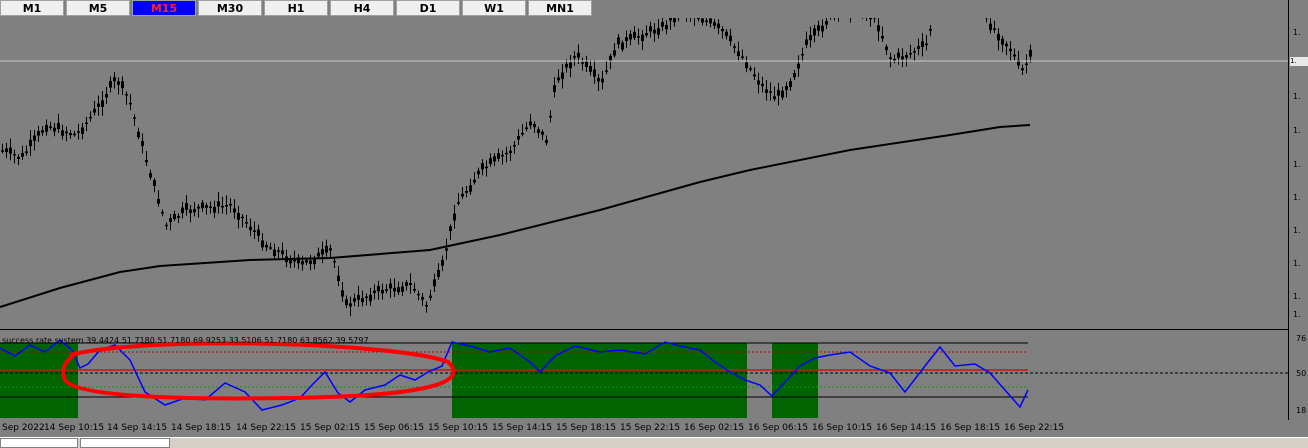  What do you see at coordinates (362, 8) in the screenshot?
I see `timeframe-h4-button: H4` at bounding box center [362, 8].